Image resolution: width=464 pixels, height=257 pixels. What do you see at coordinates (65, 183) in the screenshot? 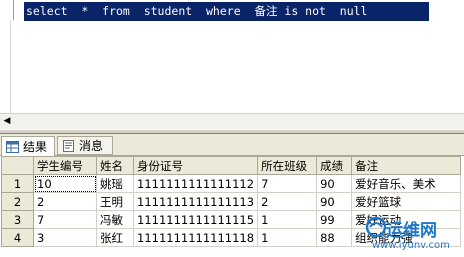
I see `table-cell: 10` at bounding box center [65, 183].